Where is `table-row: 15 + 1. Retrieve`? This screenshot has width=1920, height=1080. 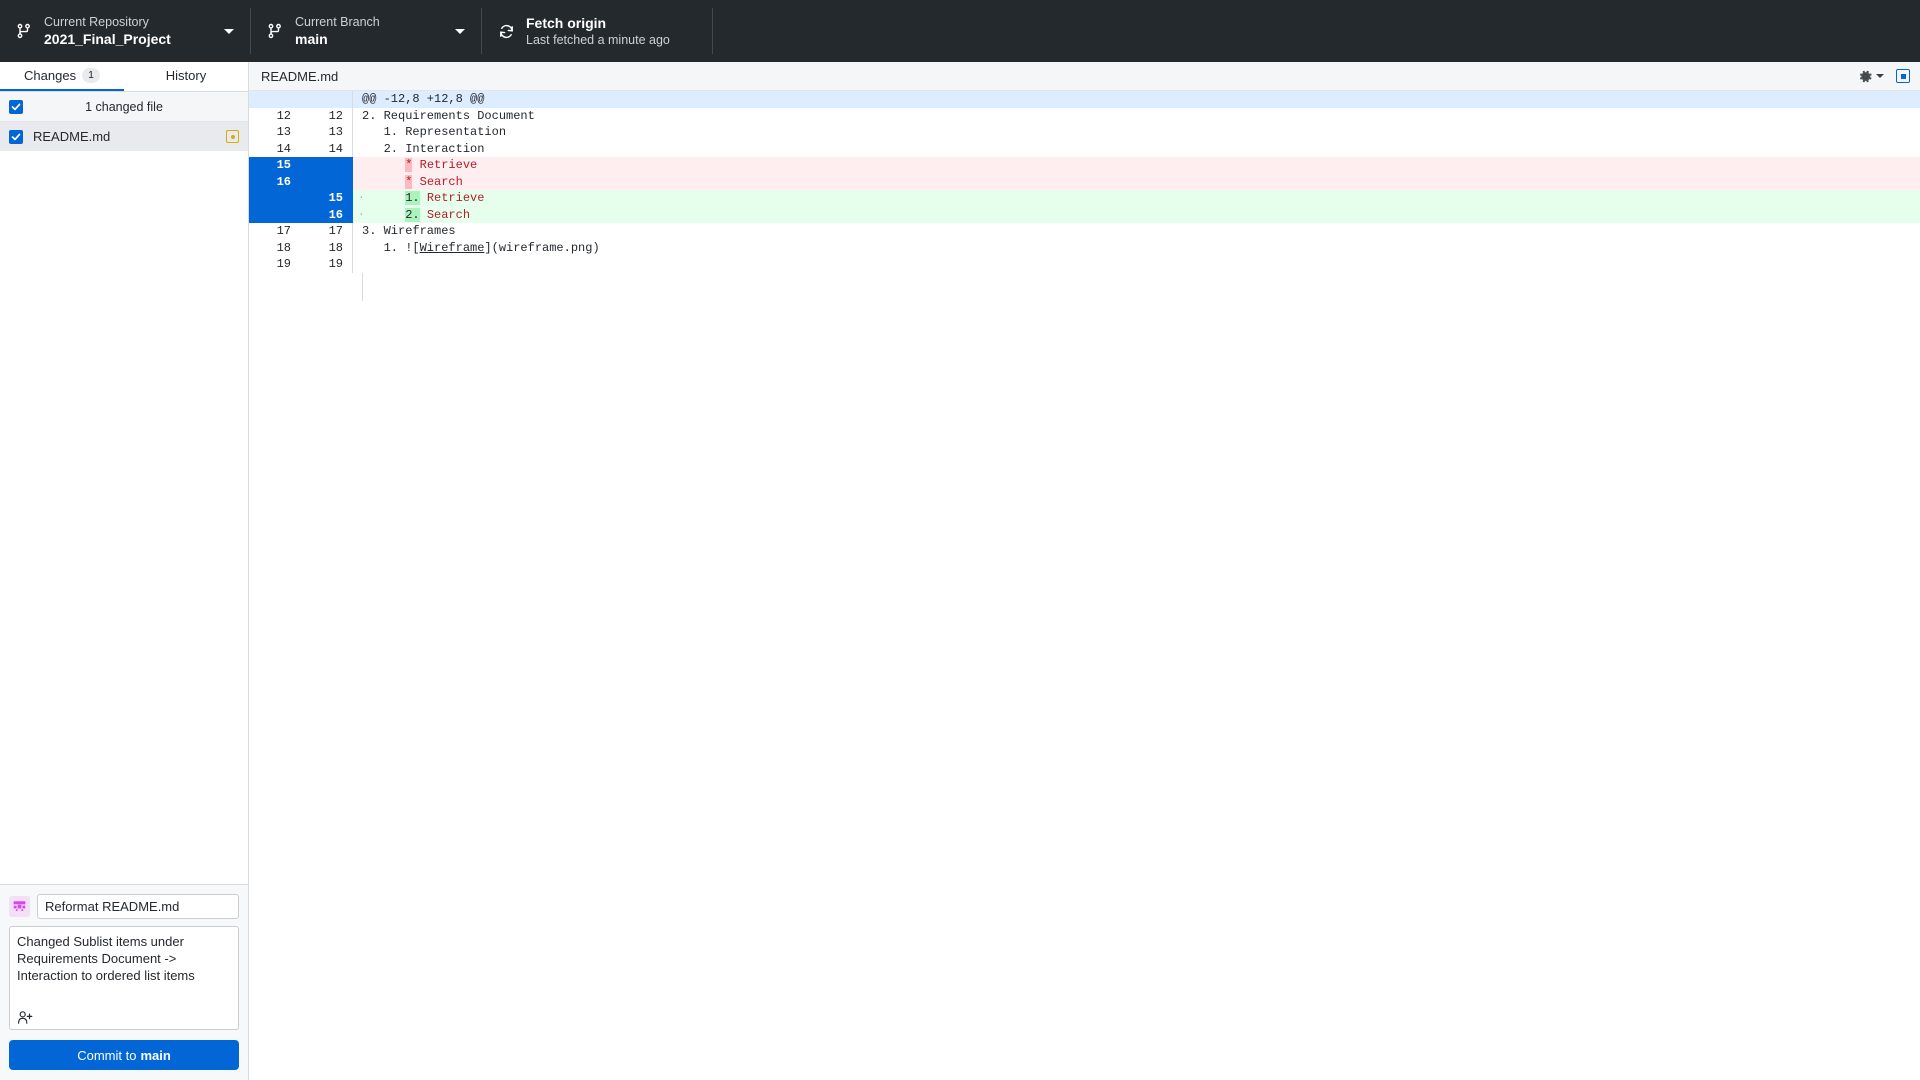 table-row: 15 + 1. Retrieve is located at coordinates (1084, 198).